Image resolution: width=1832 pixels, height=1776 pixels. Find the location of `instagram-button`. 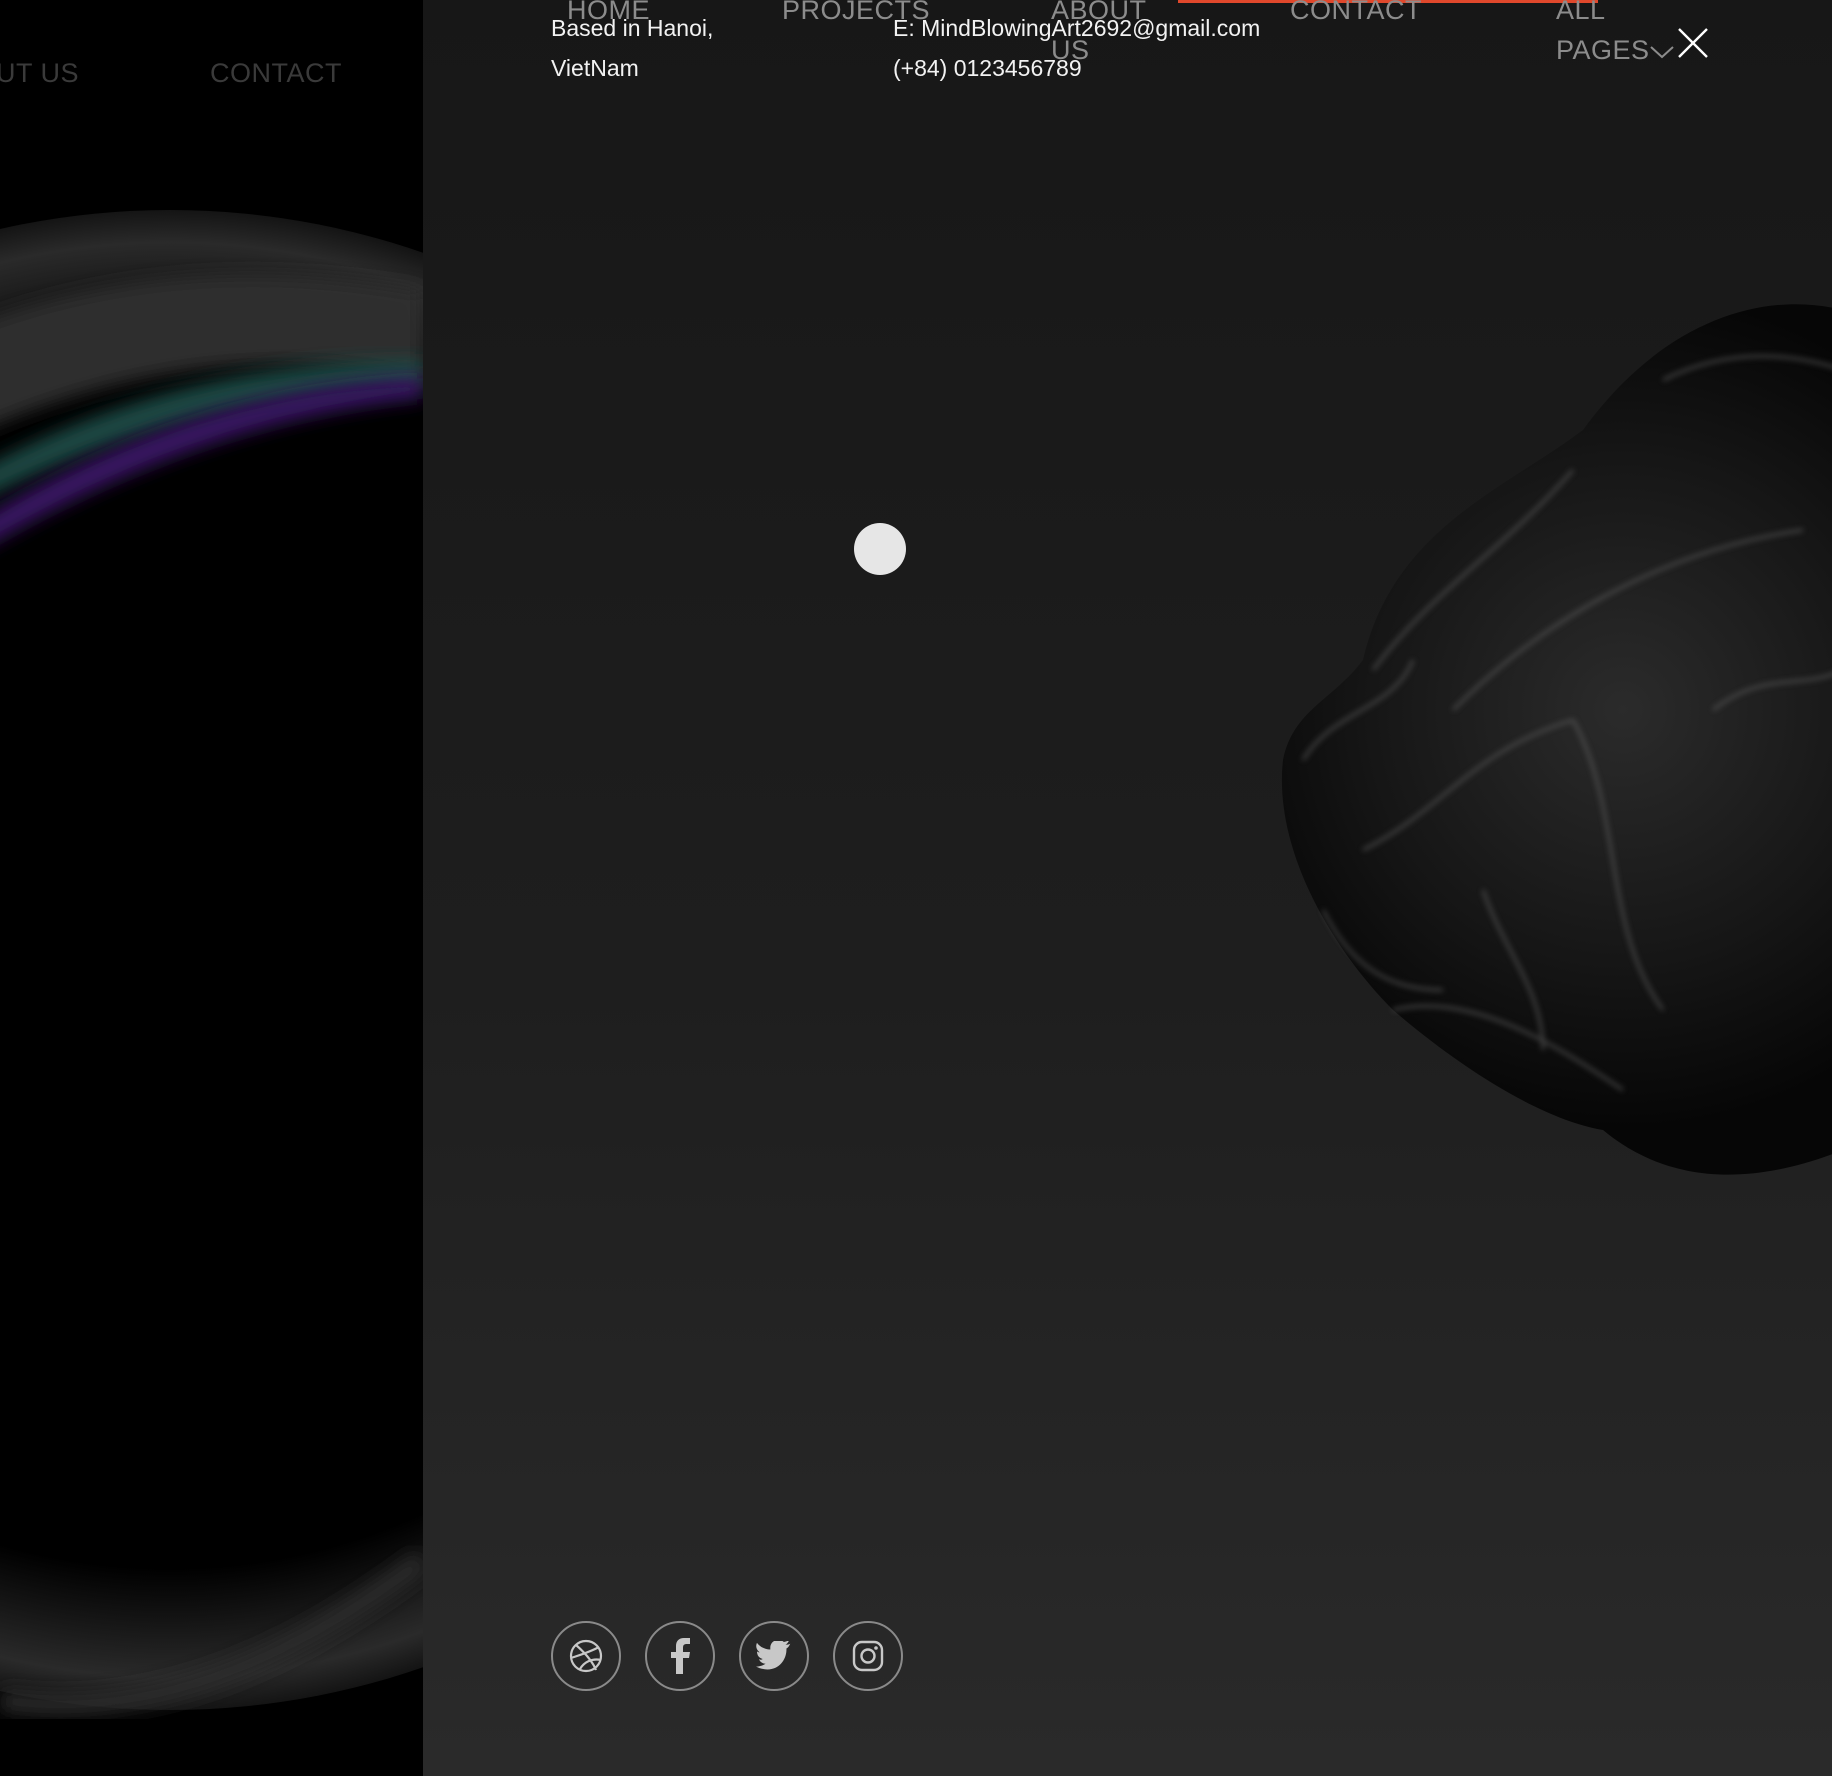

instagram-button is located at coordinates (868, 1656).